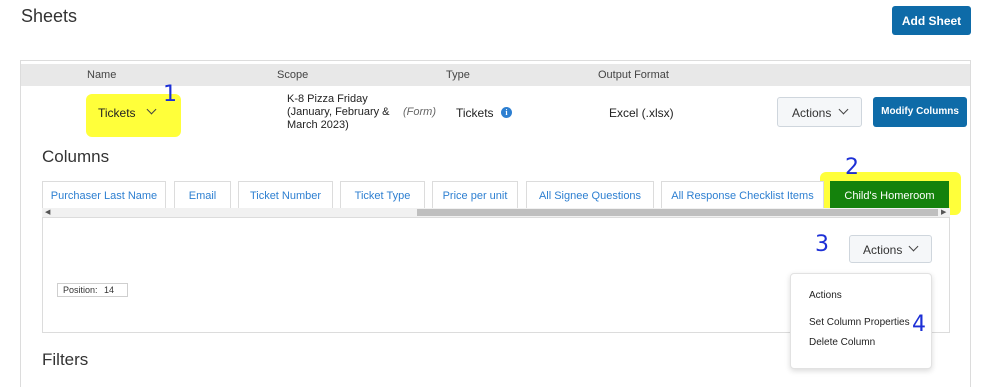  What do you see at coordinates (47, 212) in the screenshot?
I see `scroll-left-icon: ◀` at bounding box center [47, 212].